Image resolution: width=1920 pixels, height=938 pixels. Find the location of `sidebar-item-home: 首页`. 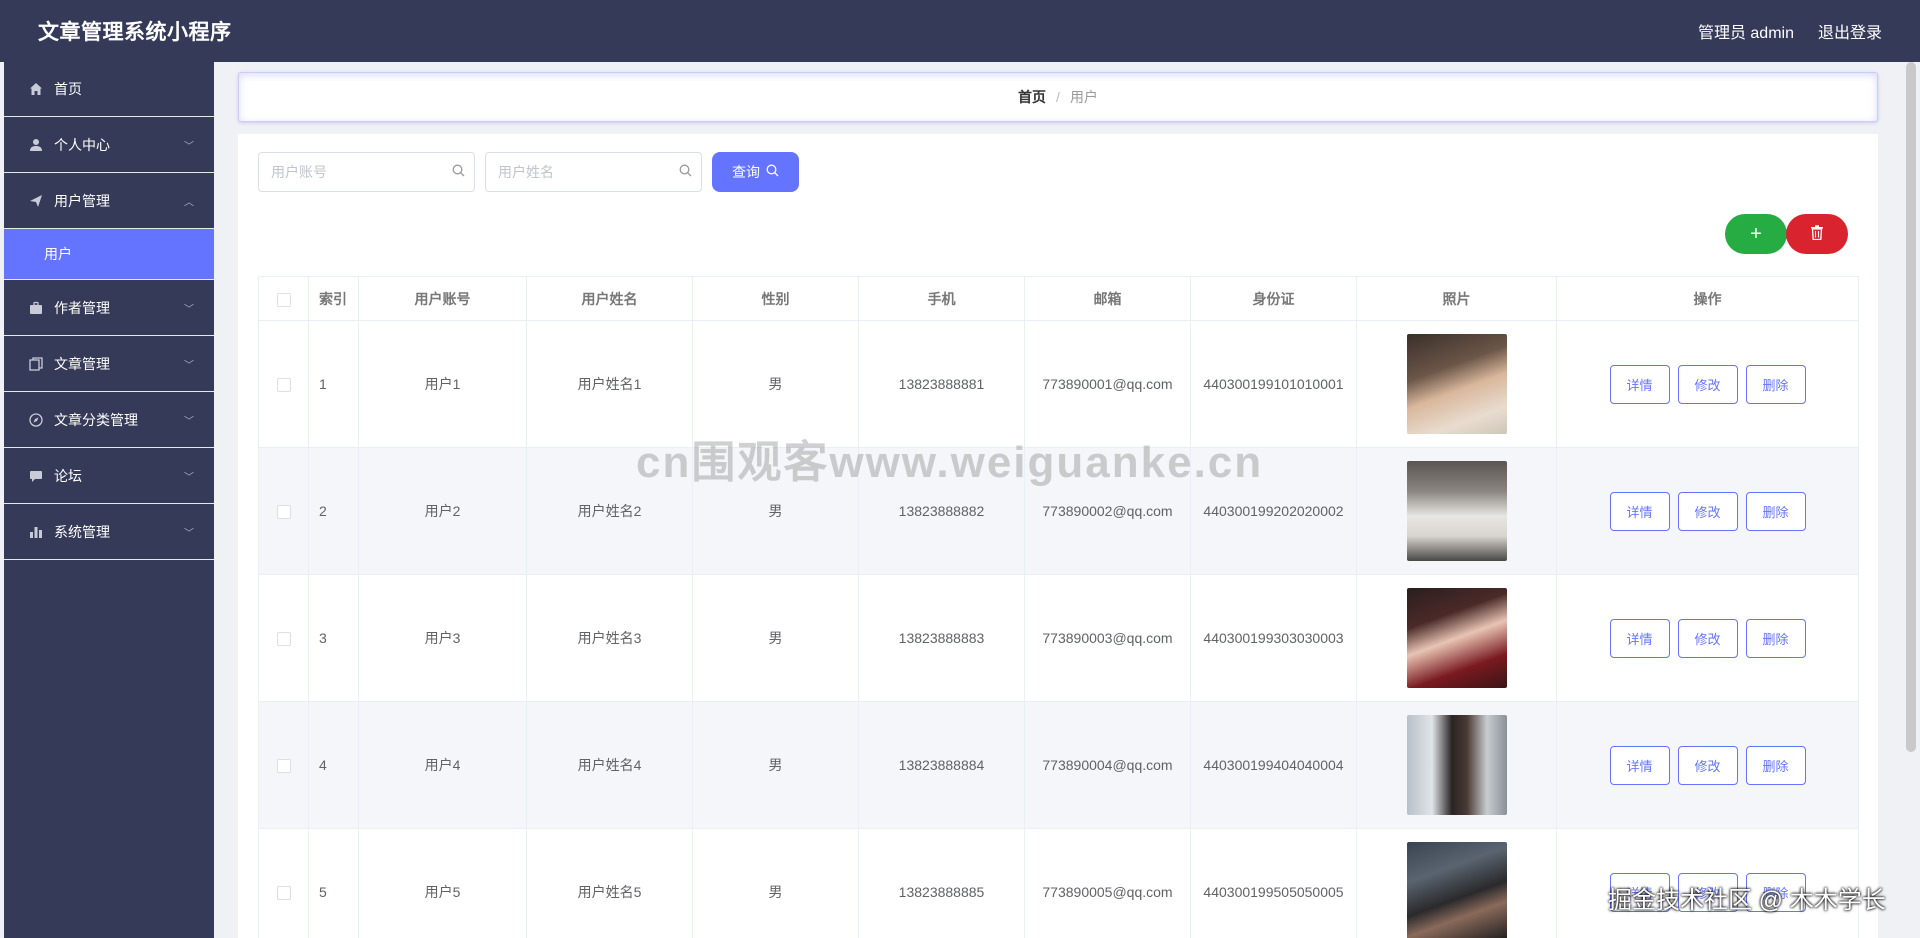

sidebar-item-home: 首页 is located at coordinates (109, 89).